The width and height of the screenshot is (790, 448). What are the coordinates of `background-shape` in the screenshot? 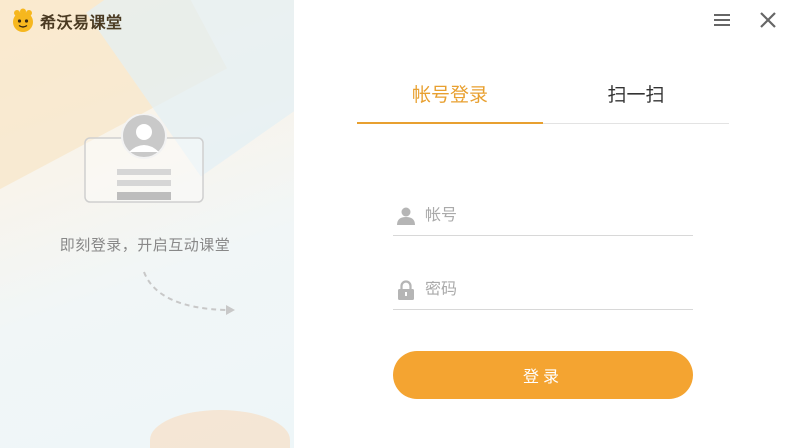 It's located at (220, 429).